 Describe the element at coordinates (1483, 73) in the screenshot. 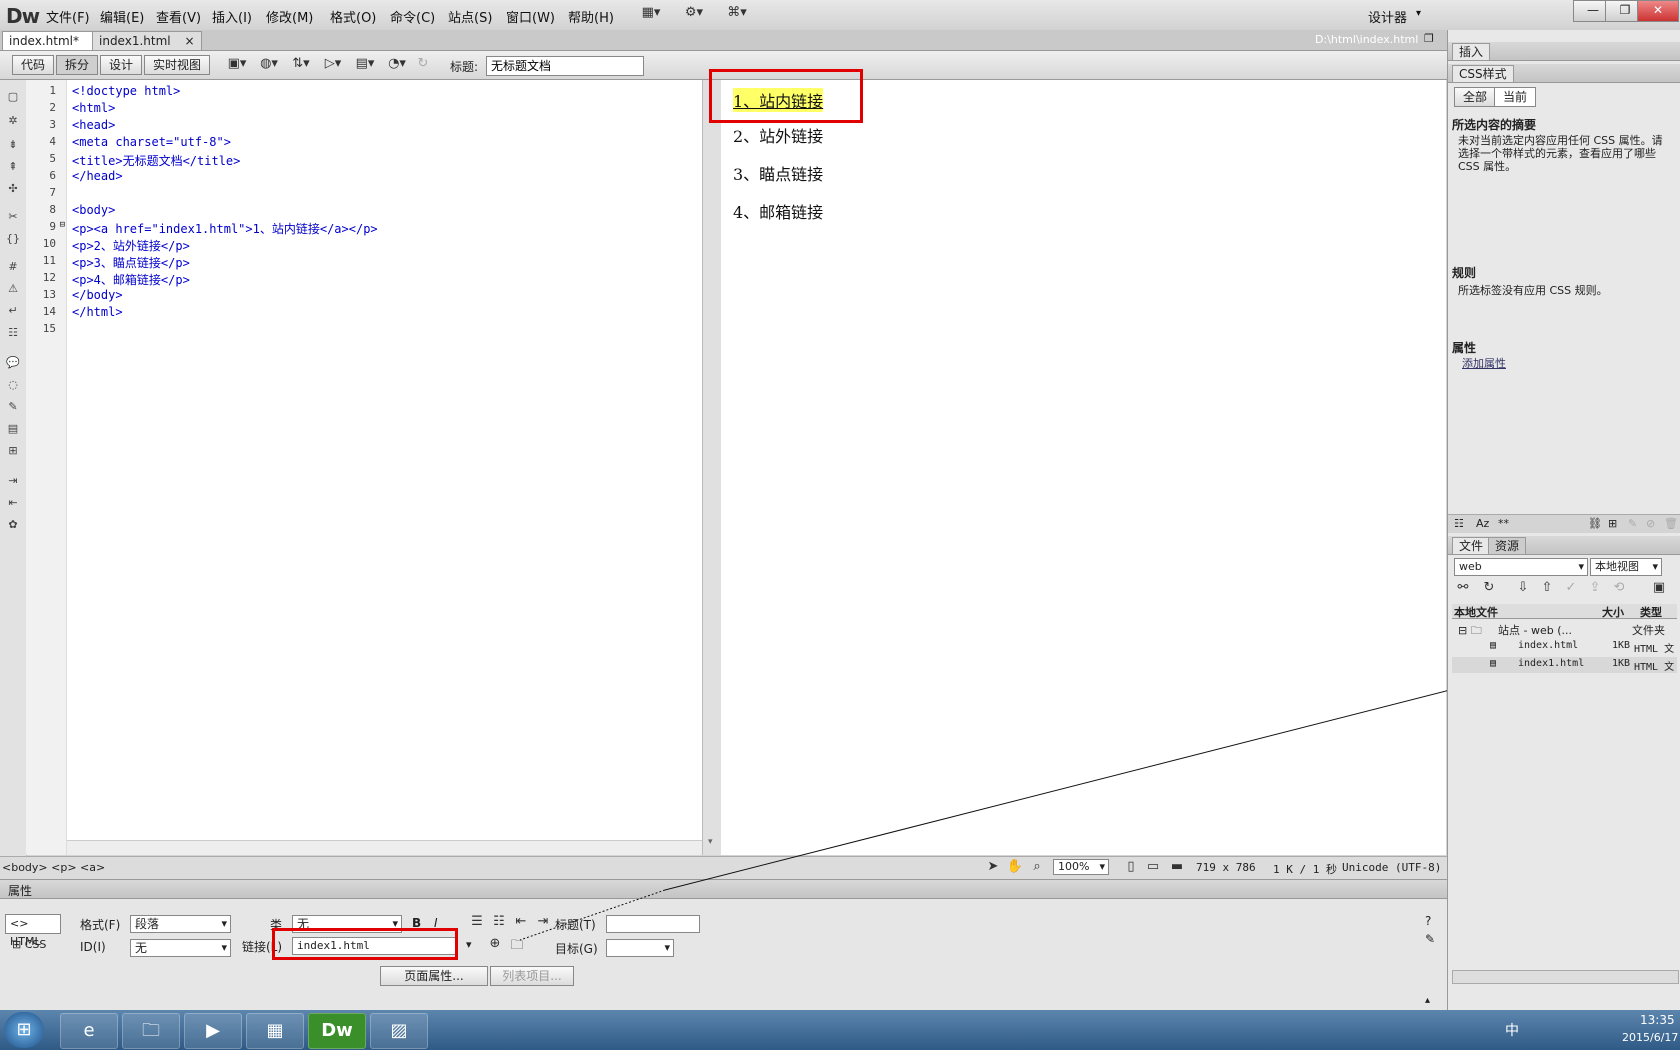

I see `tab-css-styles: CSS样式` at that location.